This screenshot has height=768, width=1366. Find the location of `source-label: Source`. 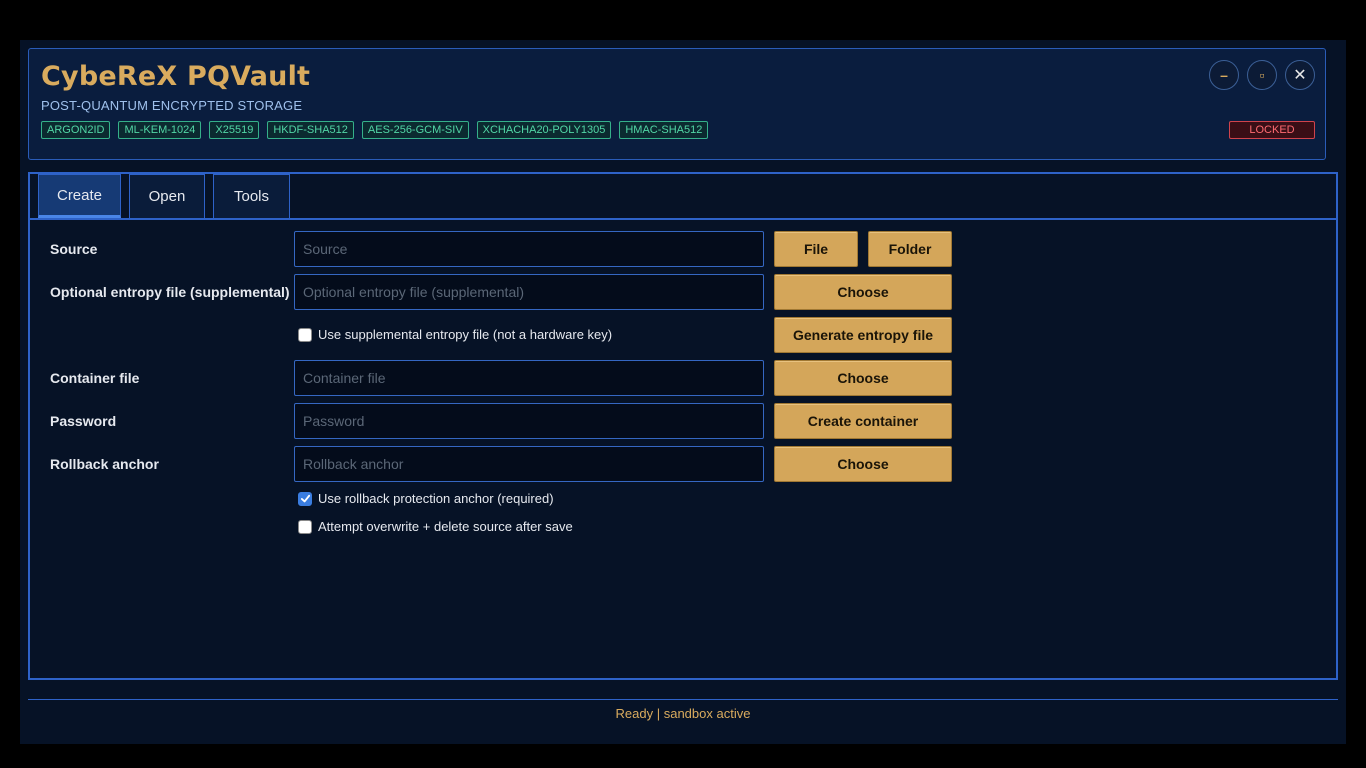

source-label: Source is located at coordinates (74, 249).